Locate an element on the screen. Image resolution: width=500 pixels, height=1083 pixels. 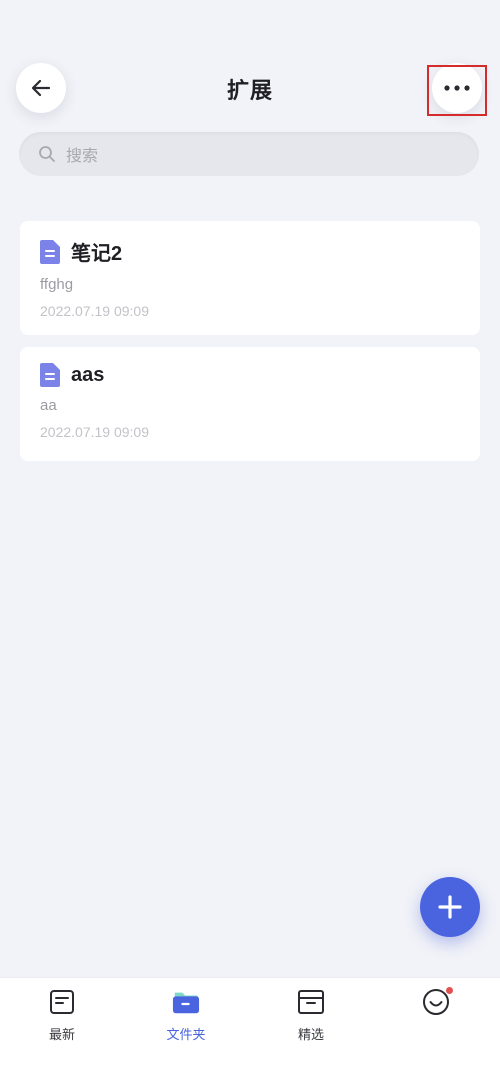
note-title: 笔记2 is located at coordinates (97, 254).